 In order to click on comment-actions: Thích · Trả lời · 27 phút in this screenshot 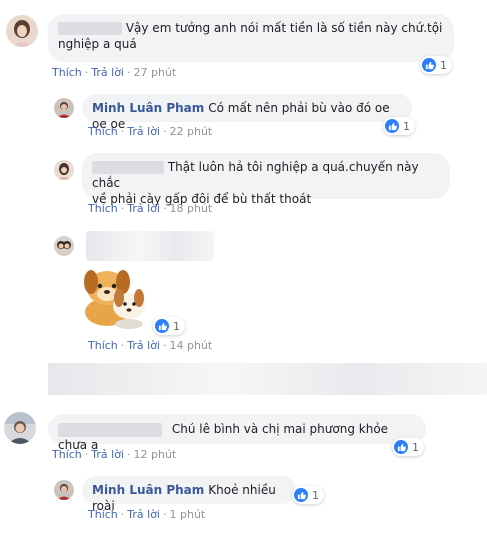, I will do `click(114, 72)`.